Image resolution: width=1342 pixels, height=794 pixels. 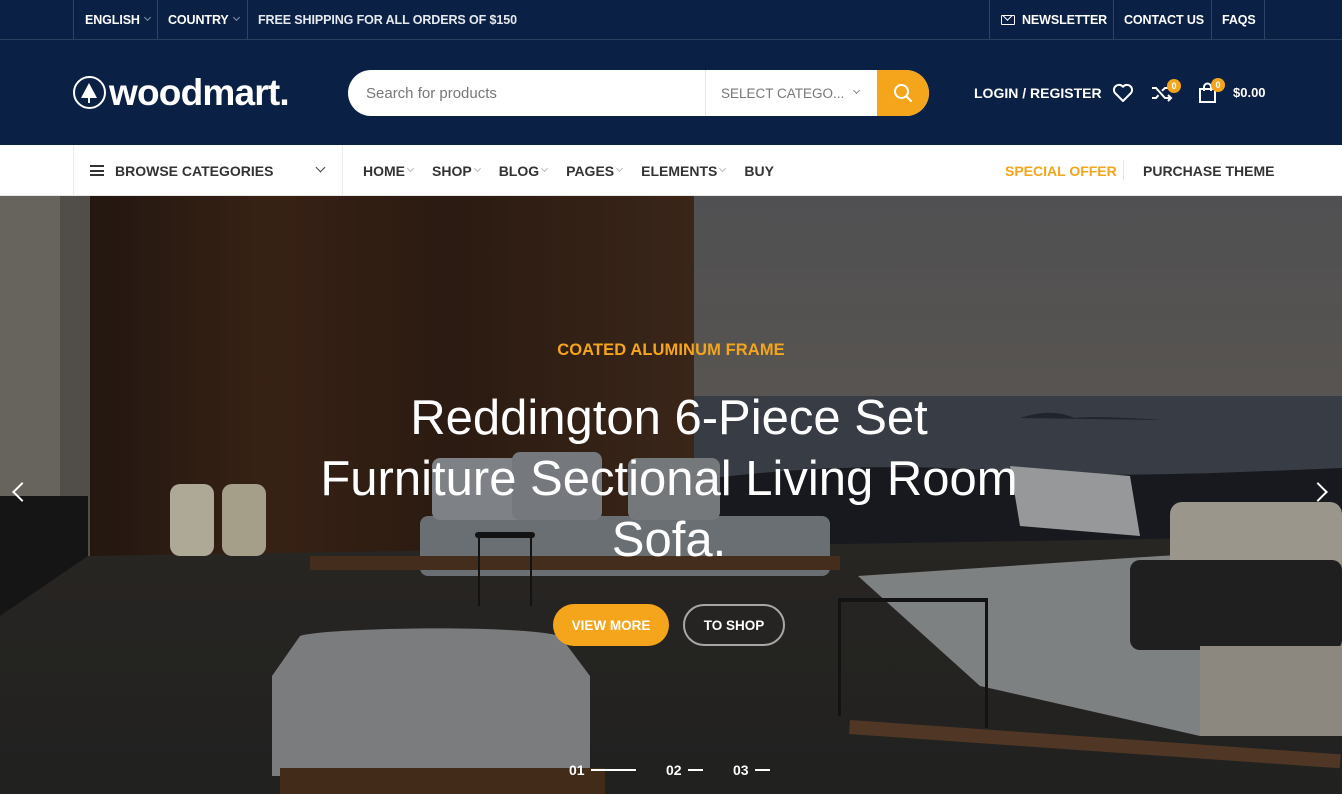 I want to click on language-label: ENGLISH, so click(x=112, y=19).